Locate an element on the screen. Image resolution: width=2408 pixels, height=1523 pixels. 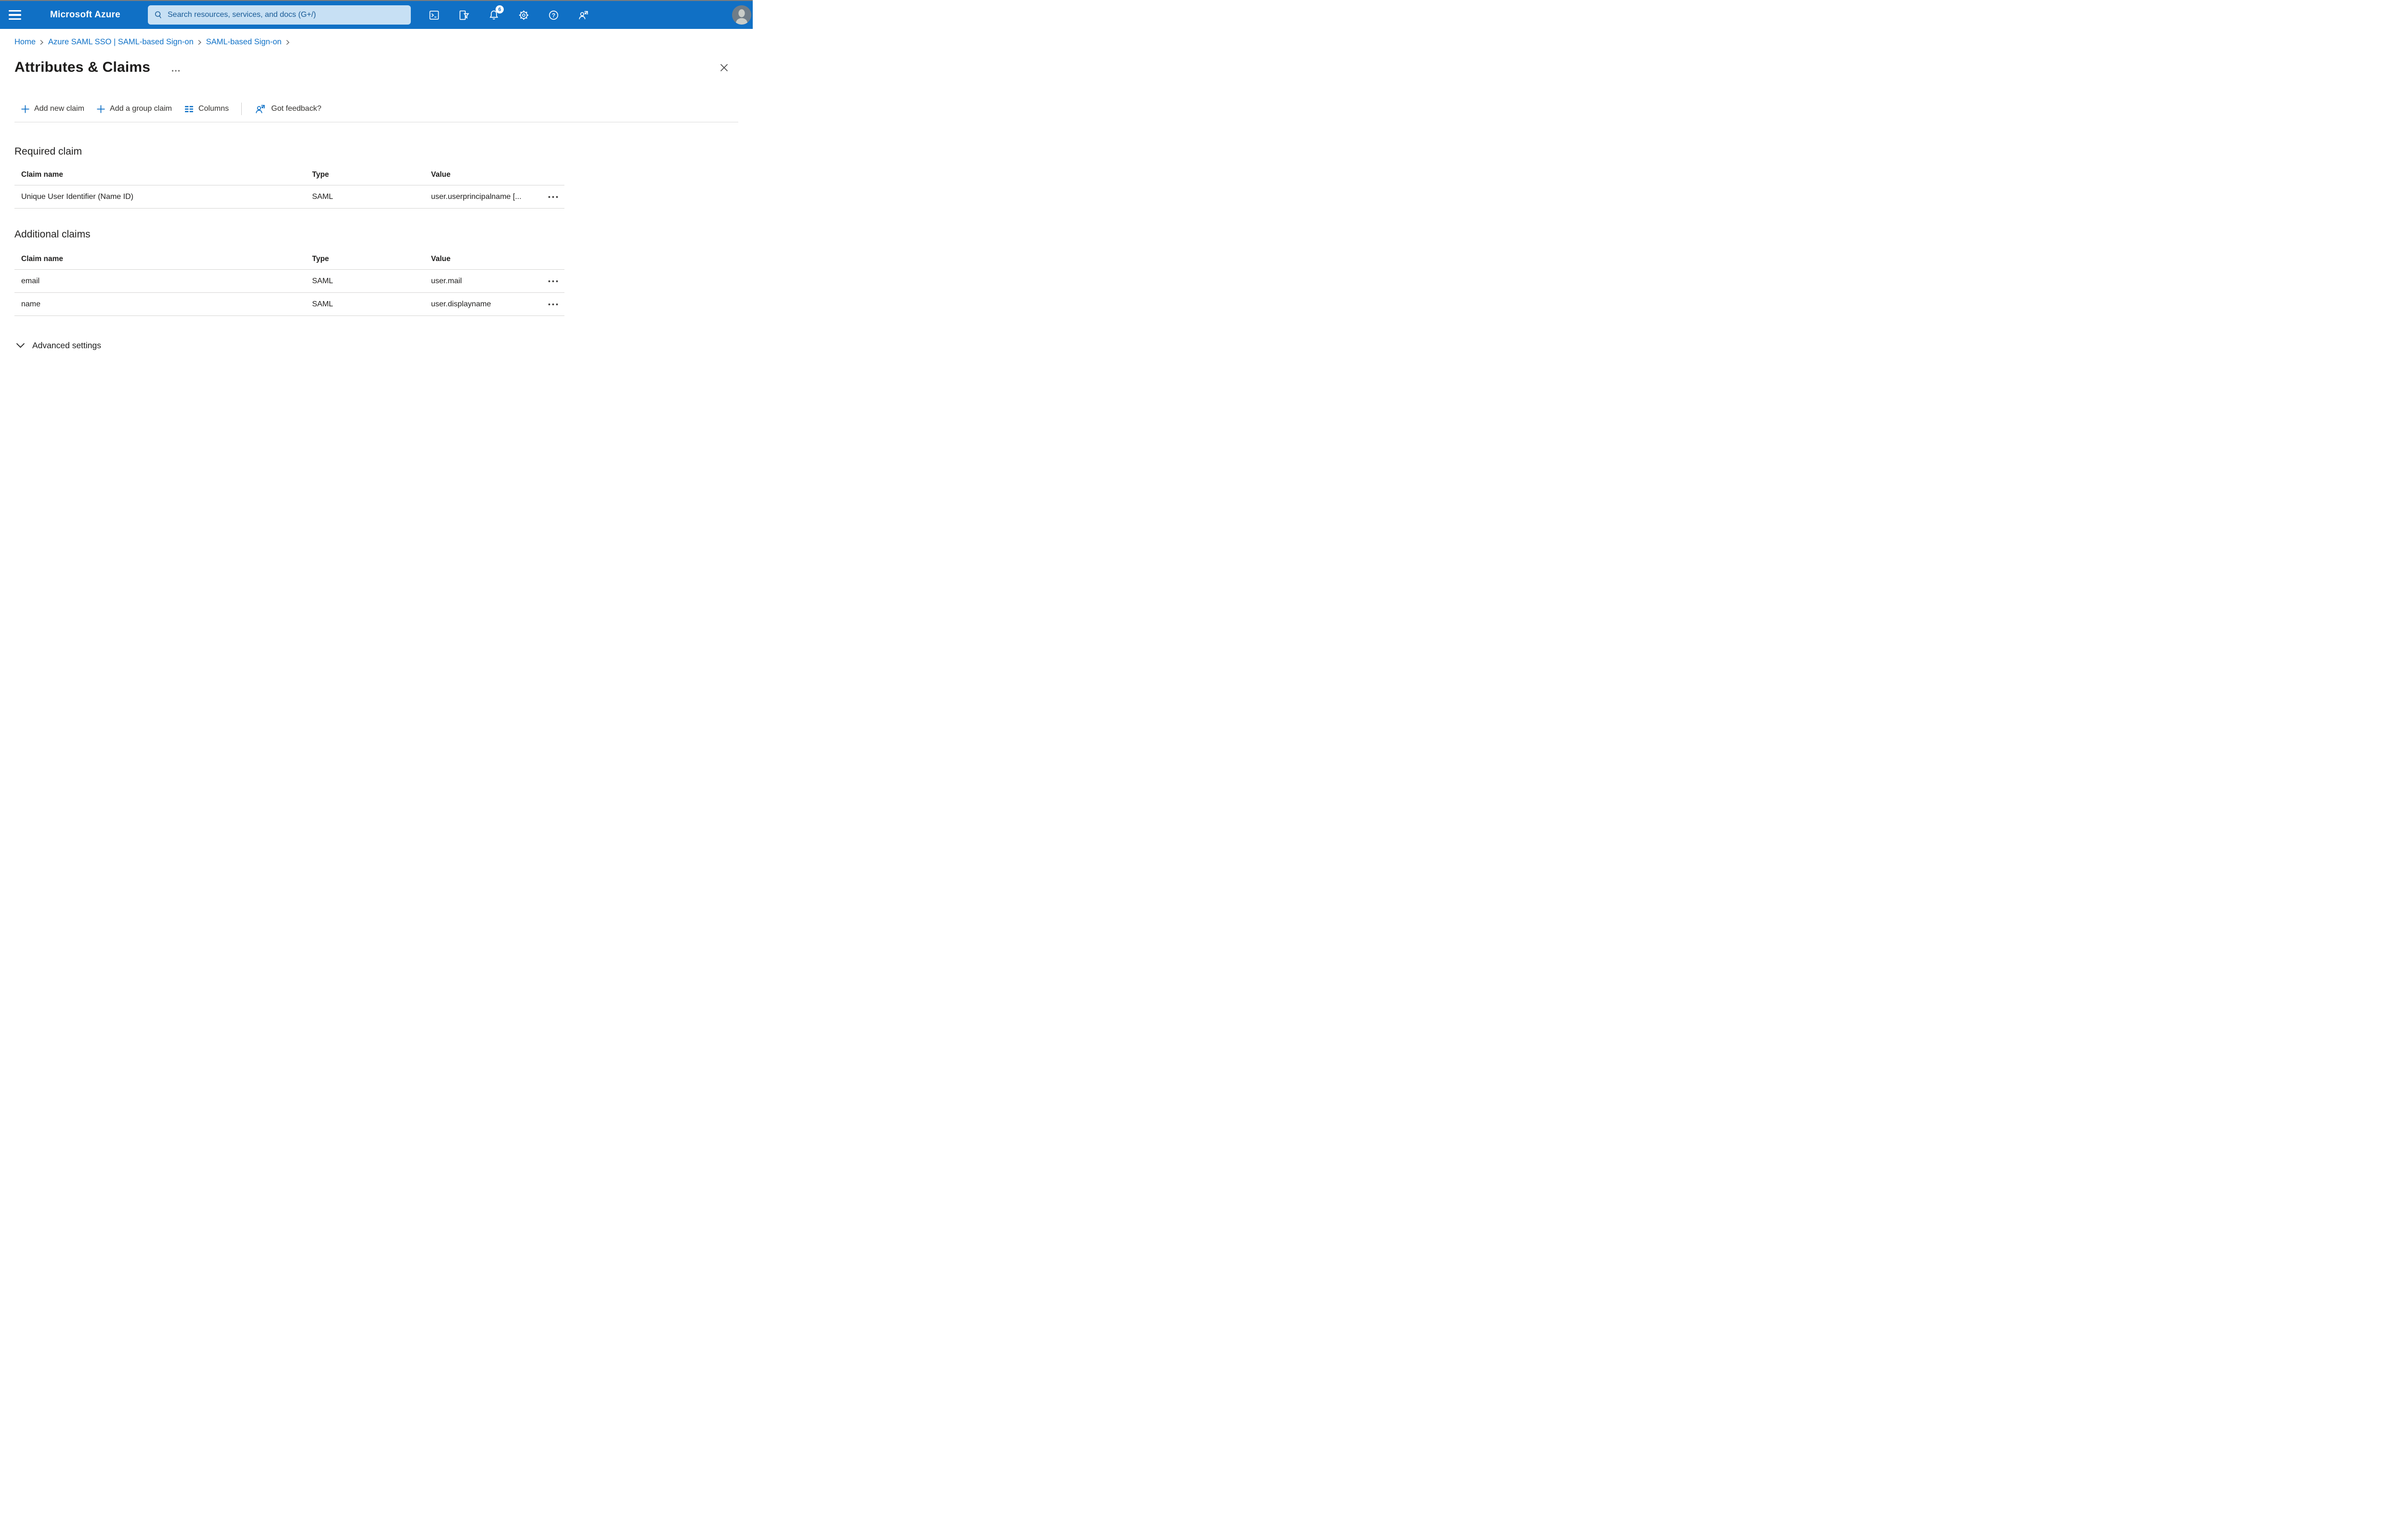
gear-icon is located at coordinates (523, 15).